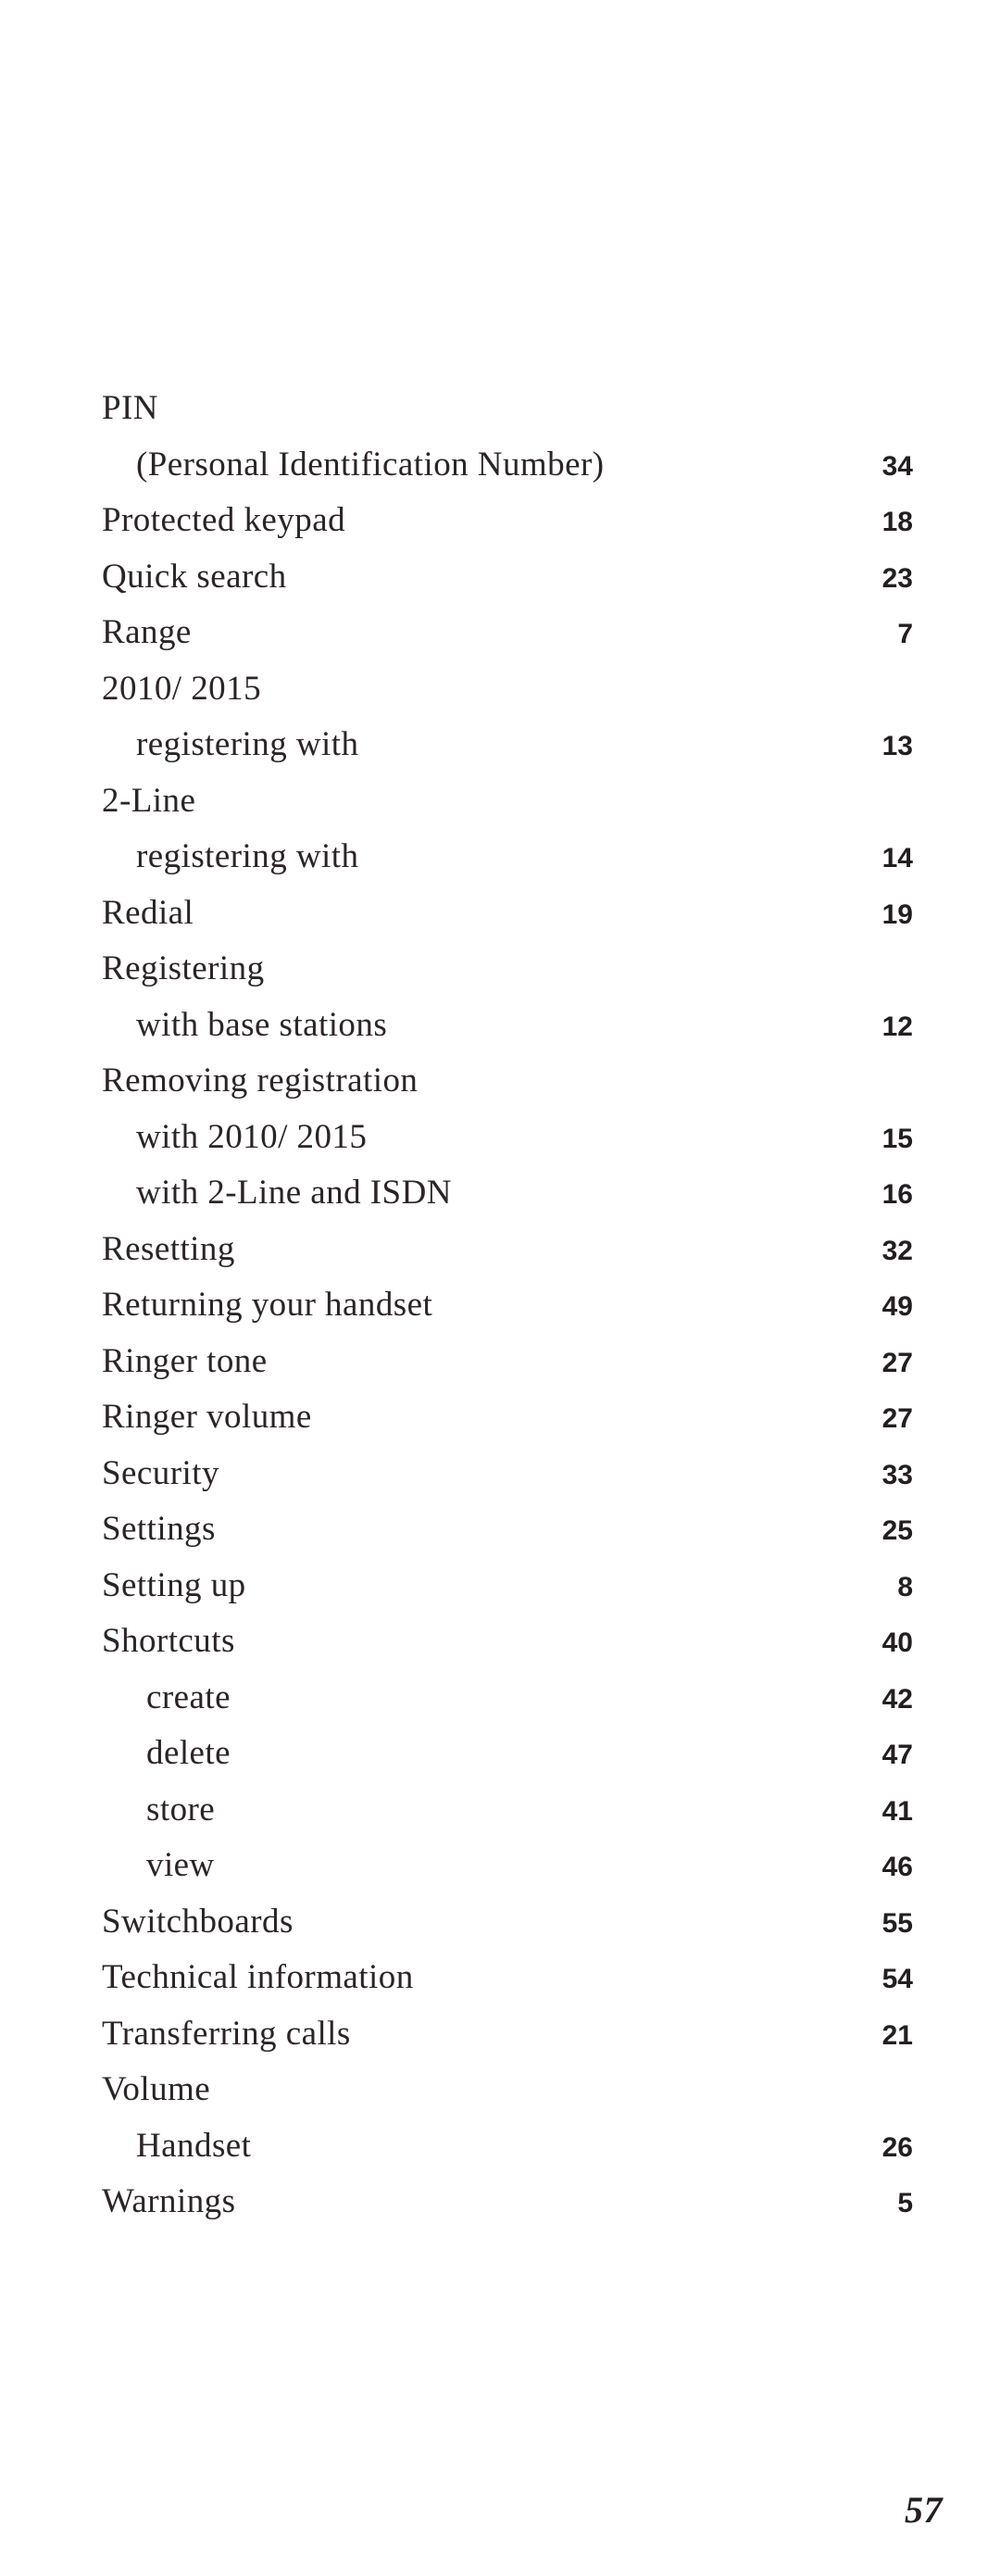 This screenshot has width=1000, height=2576. Describe the element at coordinates (183, 968) in the screenshot. I see `index-entry-label: Registering` at that location.